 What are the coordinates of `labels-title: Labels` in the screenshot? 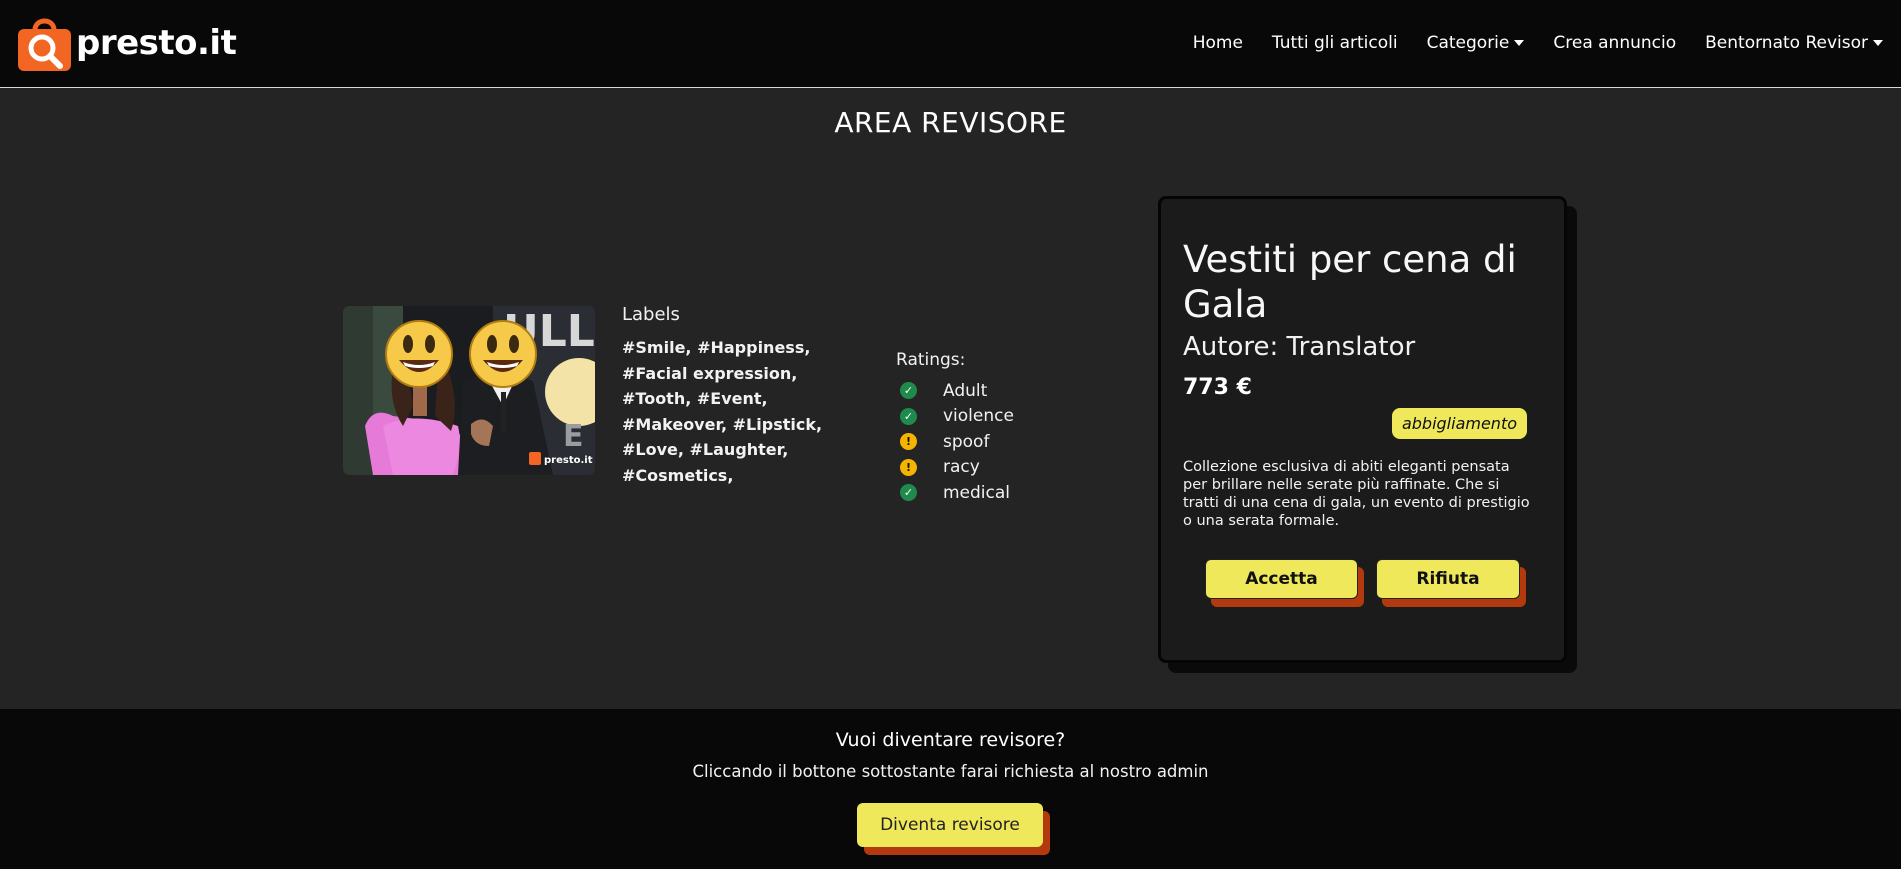 It's located at (651, 314).